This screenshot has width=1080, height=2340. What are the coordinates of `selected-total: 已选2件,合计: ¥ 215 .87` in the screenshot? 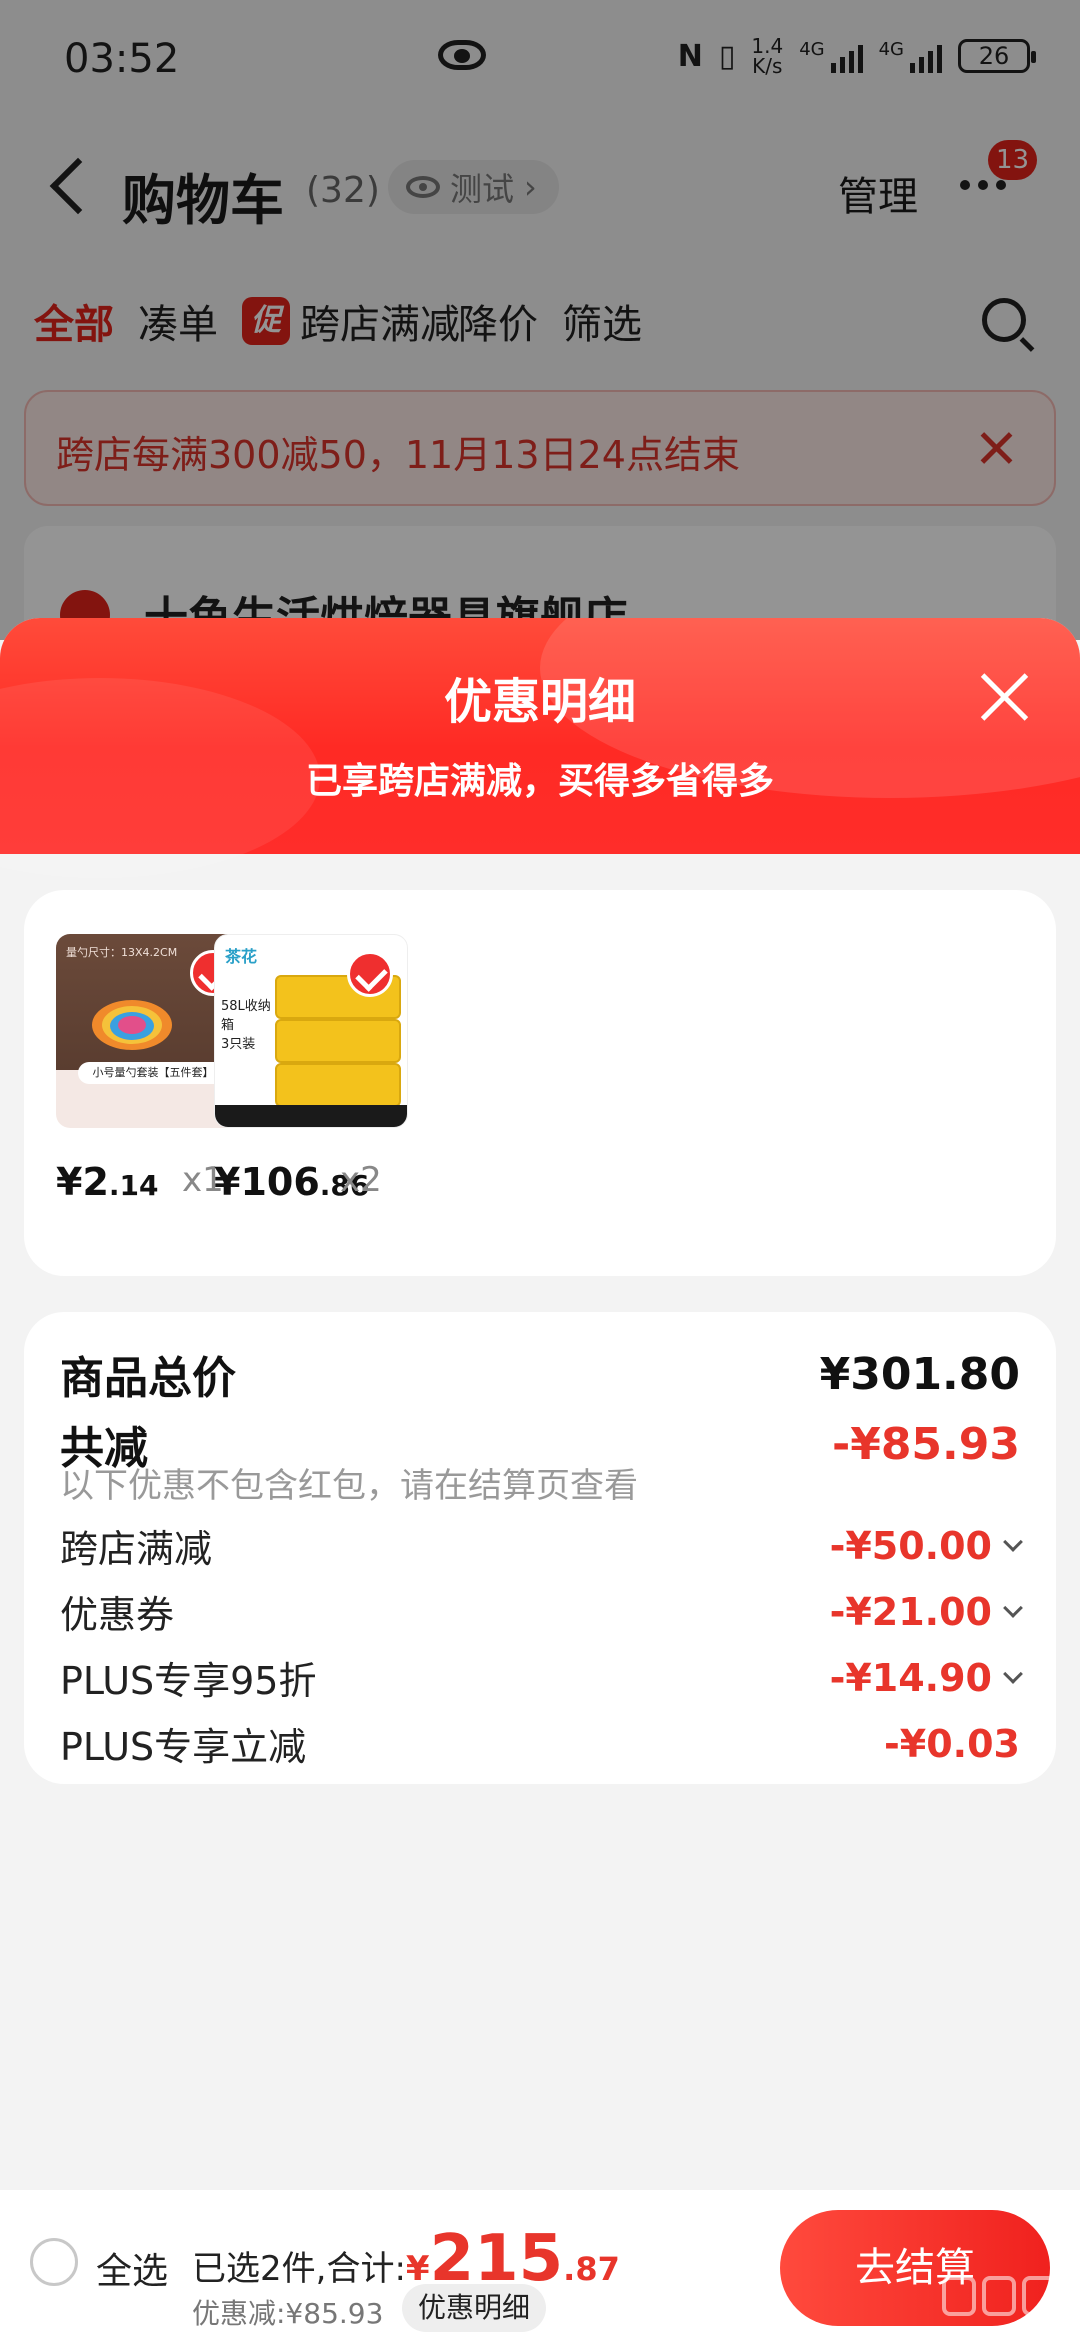 It's located at (406, 2259).